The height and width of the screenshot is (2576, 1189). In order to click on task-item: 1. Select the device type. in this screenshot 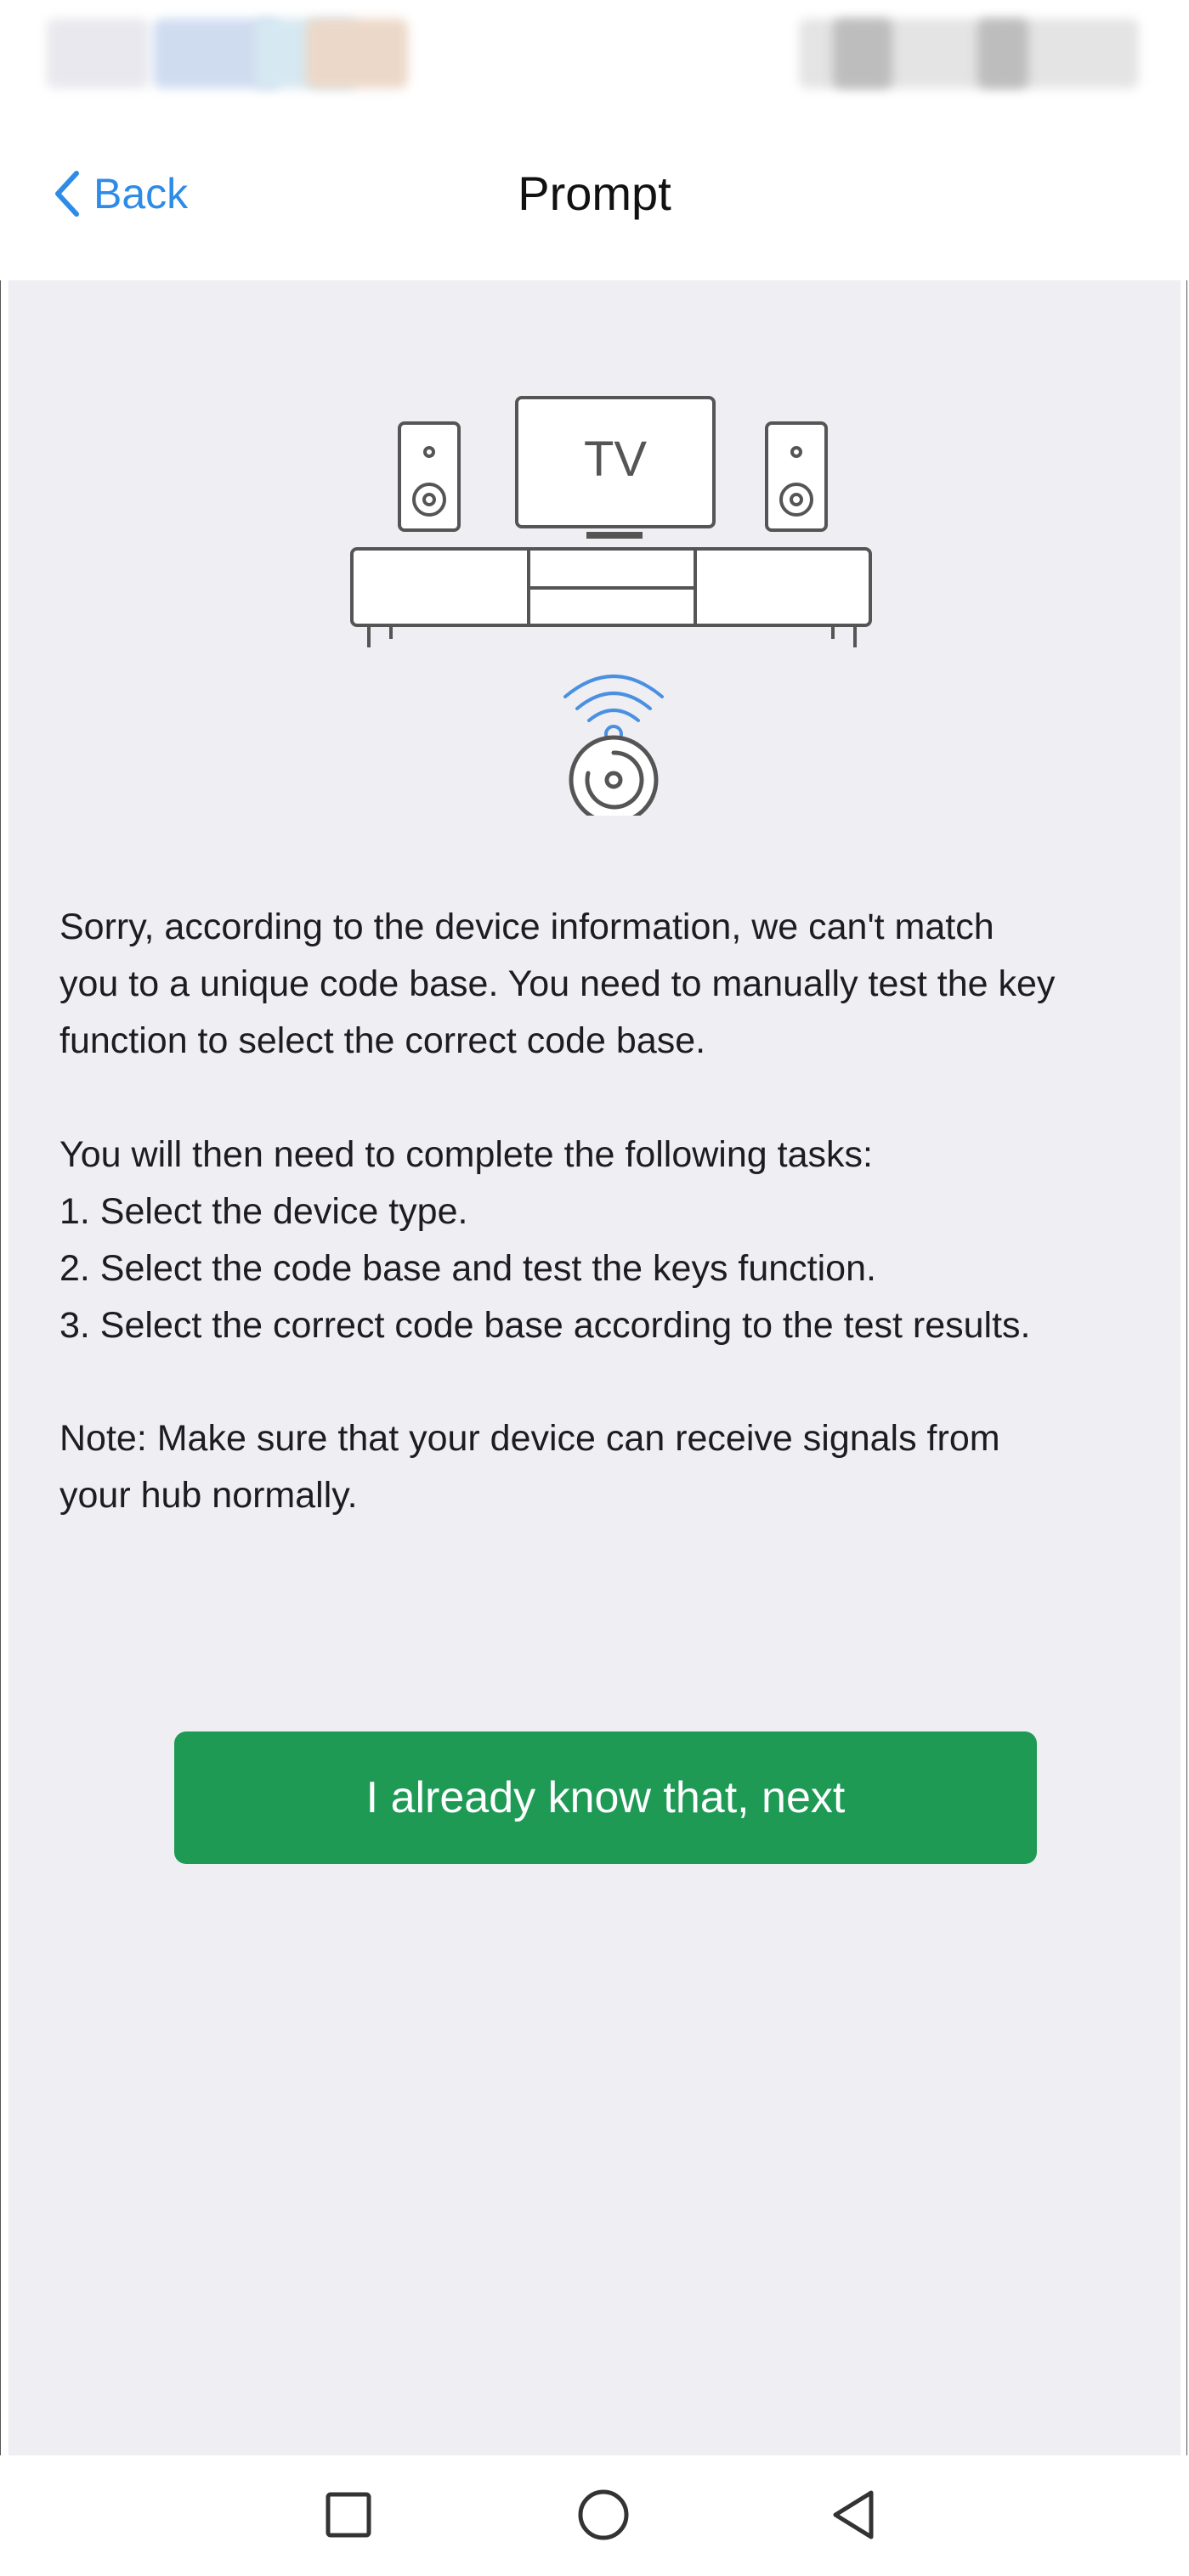, I will do `click(264, 1211)`.